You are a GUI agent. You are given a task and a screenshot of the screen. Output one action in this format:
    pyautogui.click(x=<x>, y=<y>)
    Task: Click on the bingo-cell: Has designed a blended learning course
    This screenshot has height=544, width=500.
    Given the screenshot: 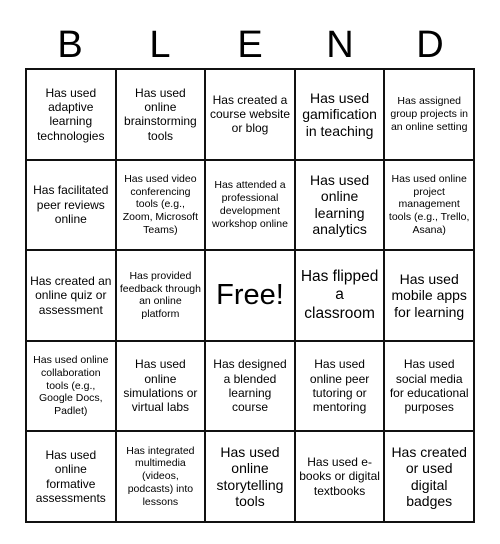 What is the action you would take?
    pyautogui.click(x=251, y=387)
    